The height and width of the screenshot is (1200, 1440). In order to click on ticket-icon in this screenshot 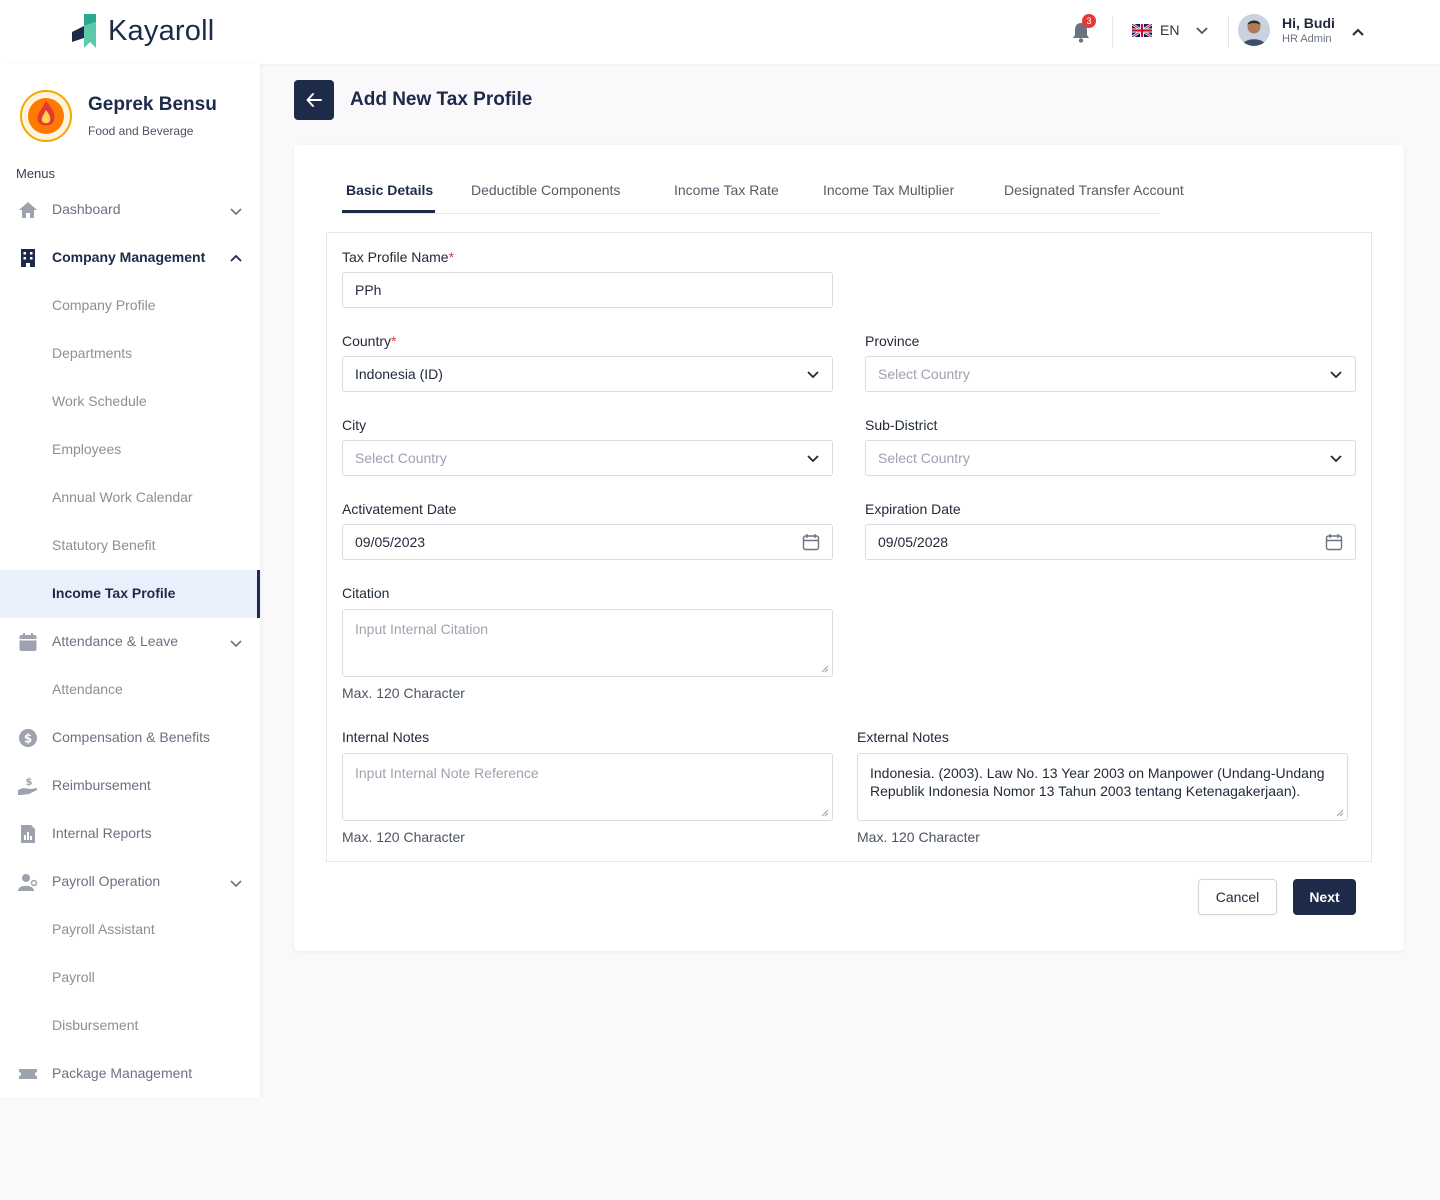, I will do `click(28, 1074)`.